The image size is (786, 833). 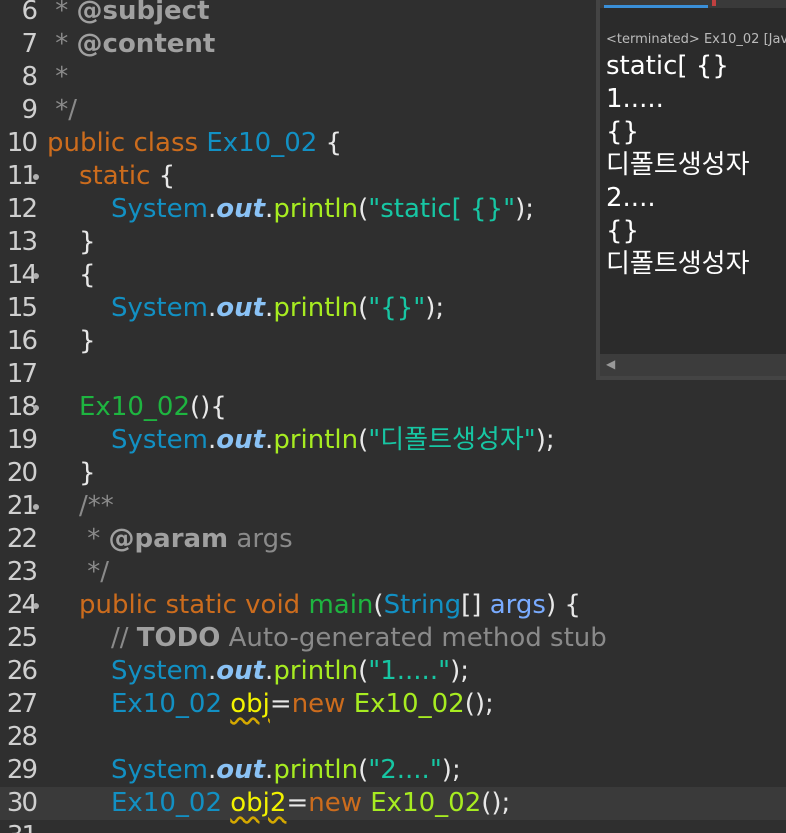 I want to click on close-icon, so click(x=714, y=3).